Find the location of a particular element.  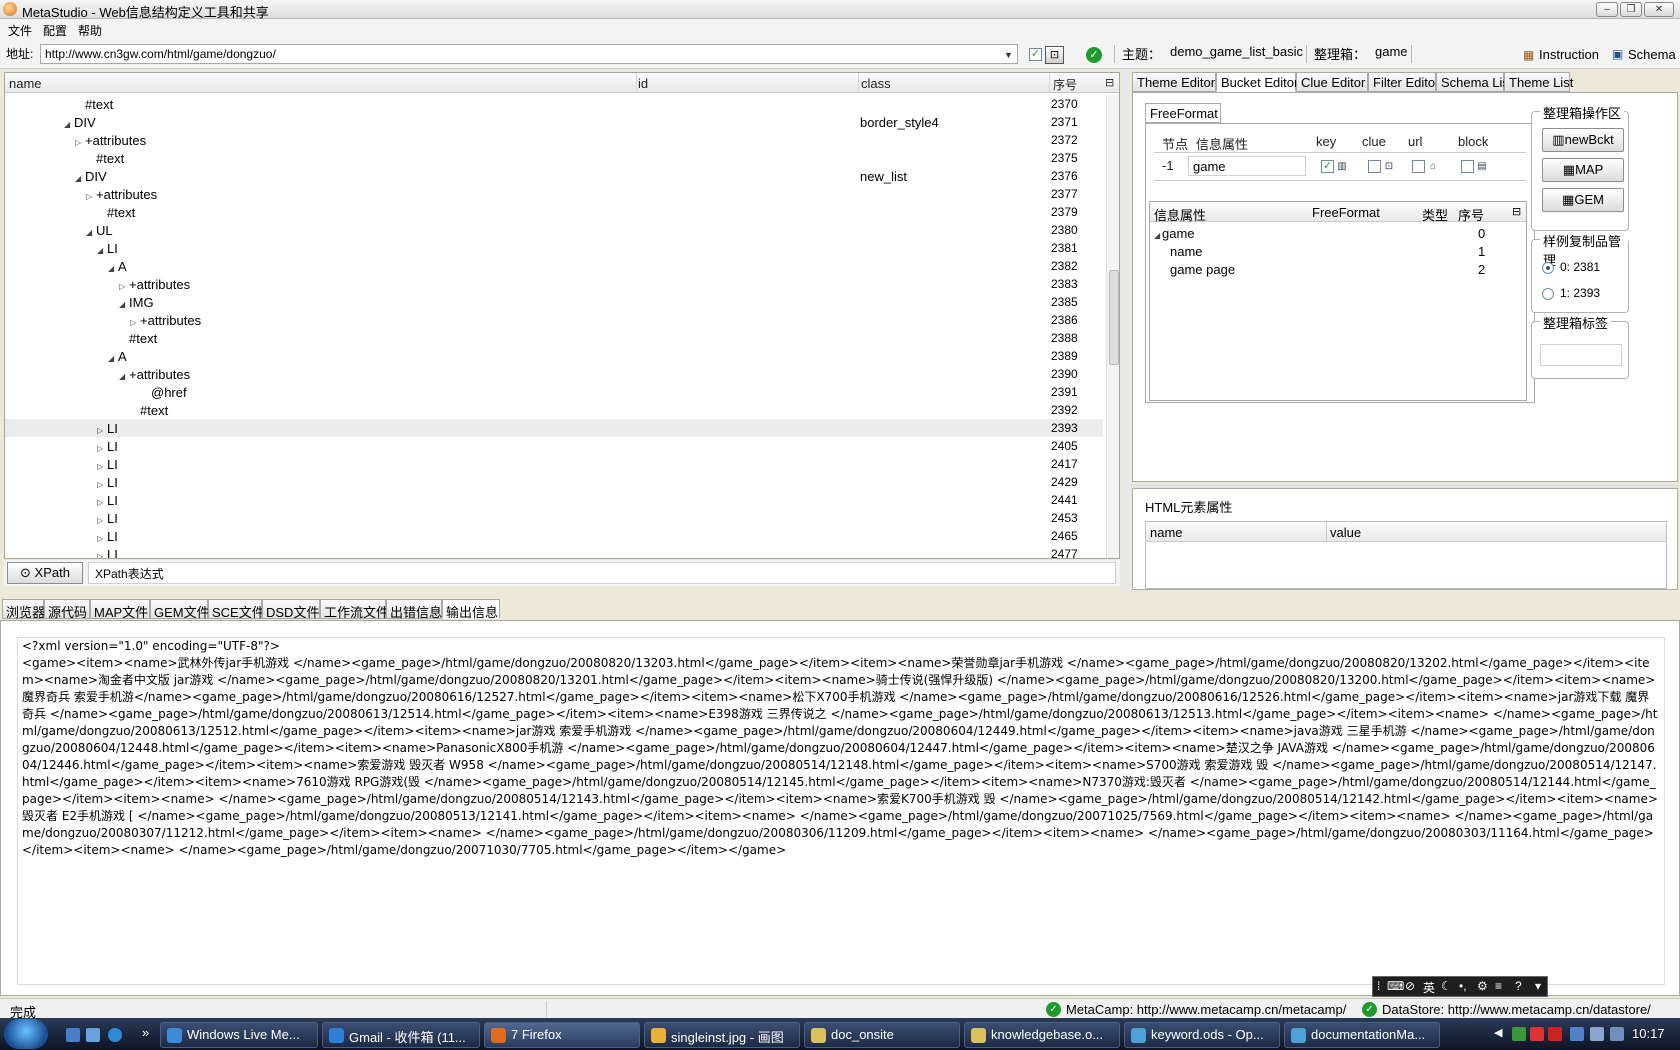

tool-icon: ⚙ is located at coordinates (1482, 986).